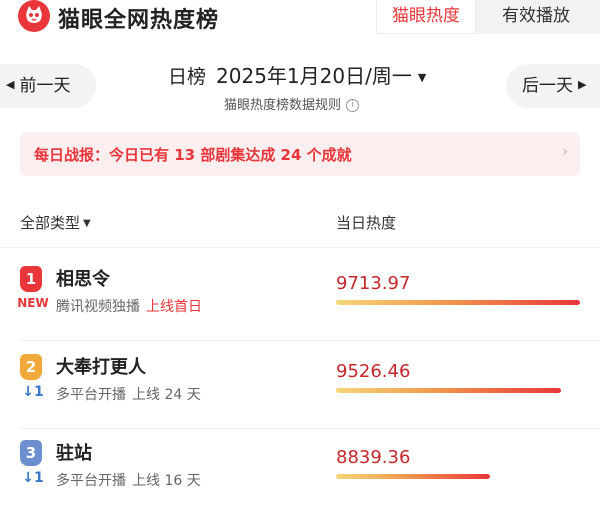  Describe the element at coordinates (300, 222) in the screenshot. I see `list-header: 全部类型 ▼ 当日热度` at that location.